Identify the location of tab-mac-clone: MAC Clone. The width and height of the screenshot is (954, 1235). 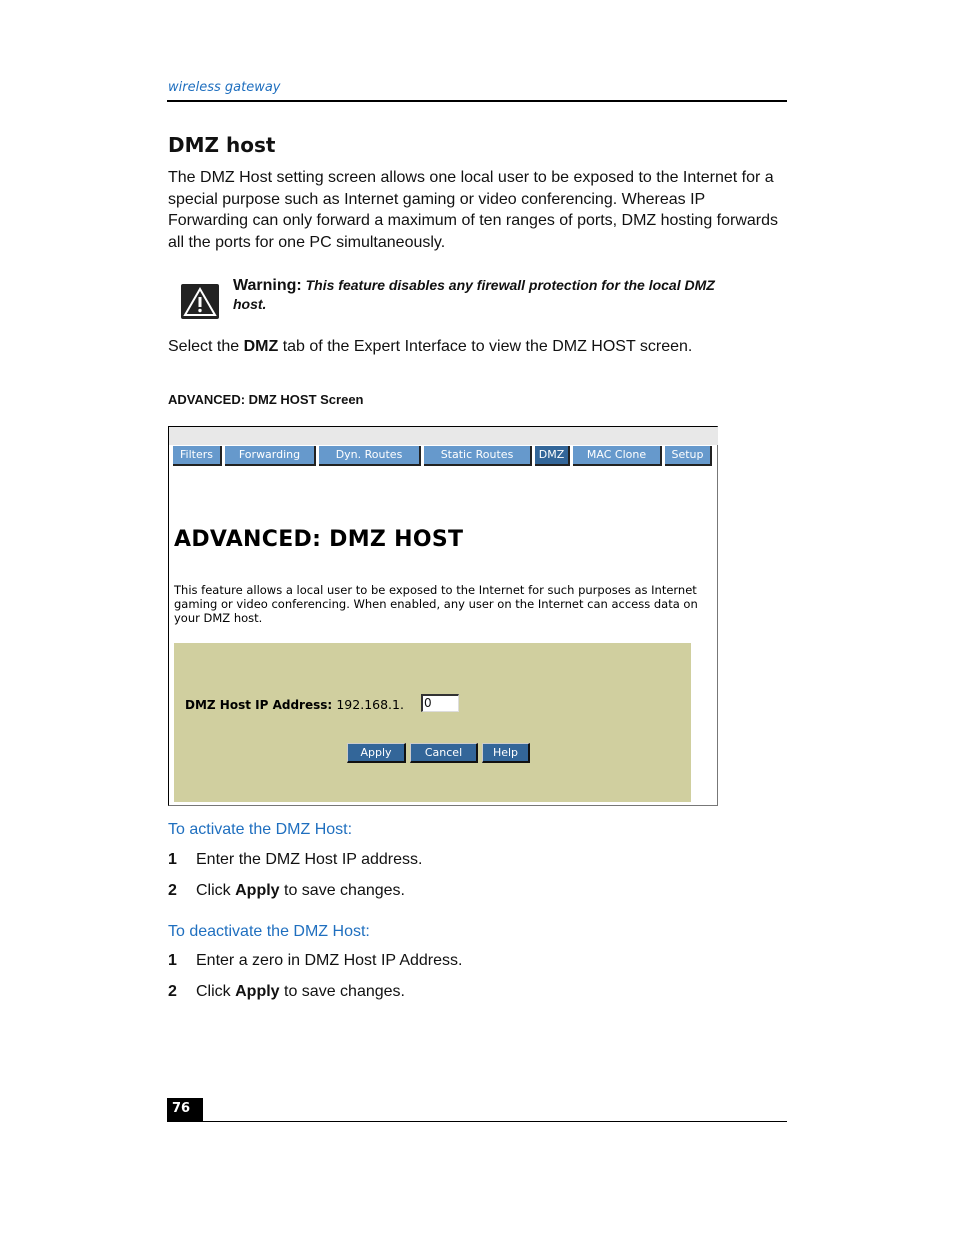
(617, 456).